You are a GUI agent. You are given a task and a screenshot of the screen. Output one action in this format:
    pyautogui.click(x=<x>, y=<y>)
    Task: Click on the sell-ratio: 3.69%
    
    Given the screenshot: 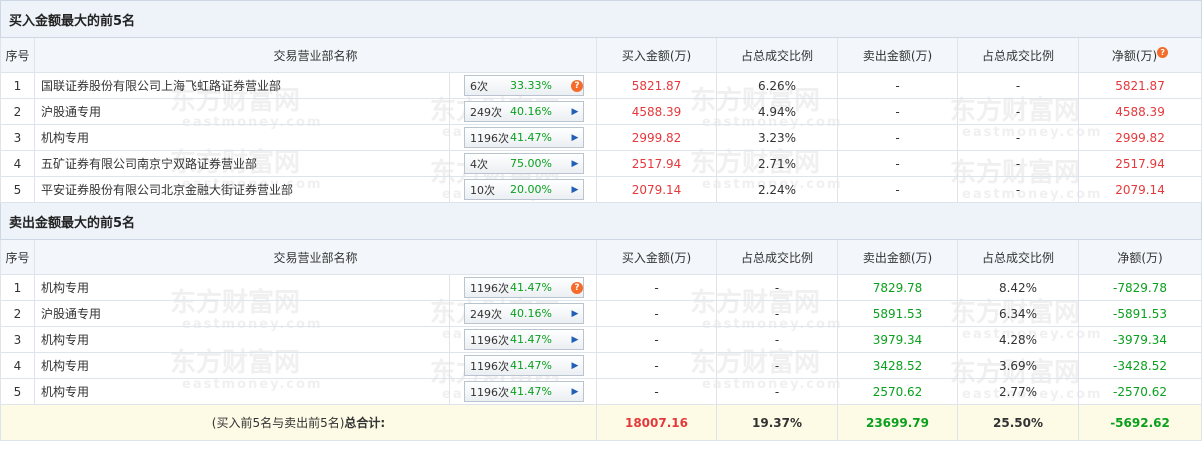 What is the action you would take?
    pyautogui.click(x=1018, y=365)
    